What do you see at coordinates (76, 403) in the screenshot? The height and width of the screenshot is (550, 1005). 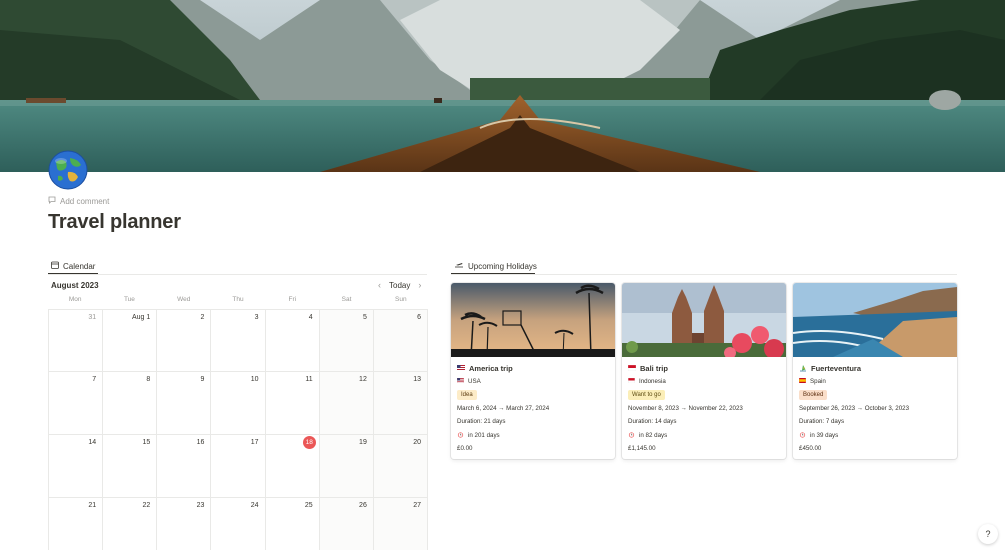 I see `calendar-day-cell: 7` at bounding box center [76, 403].